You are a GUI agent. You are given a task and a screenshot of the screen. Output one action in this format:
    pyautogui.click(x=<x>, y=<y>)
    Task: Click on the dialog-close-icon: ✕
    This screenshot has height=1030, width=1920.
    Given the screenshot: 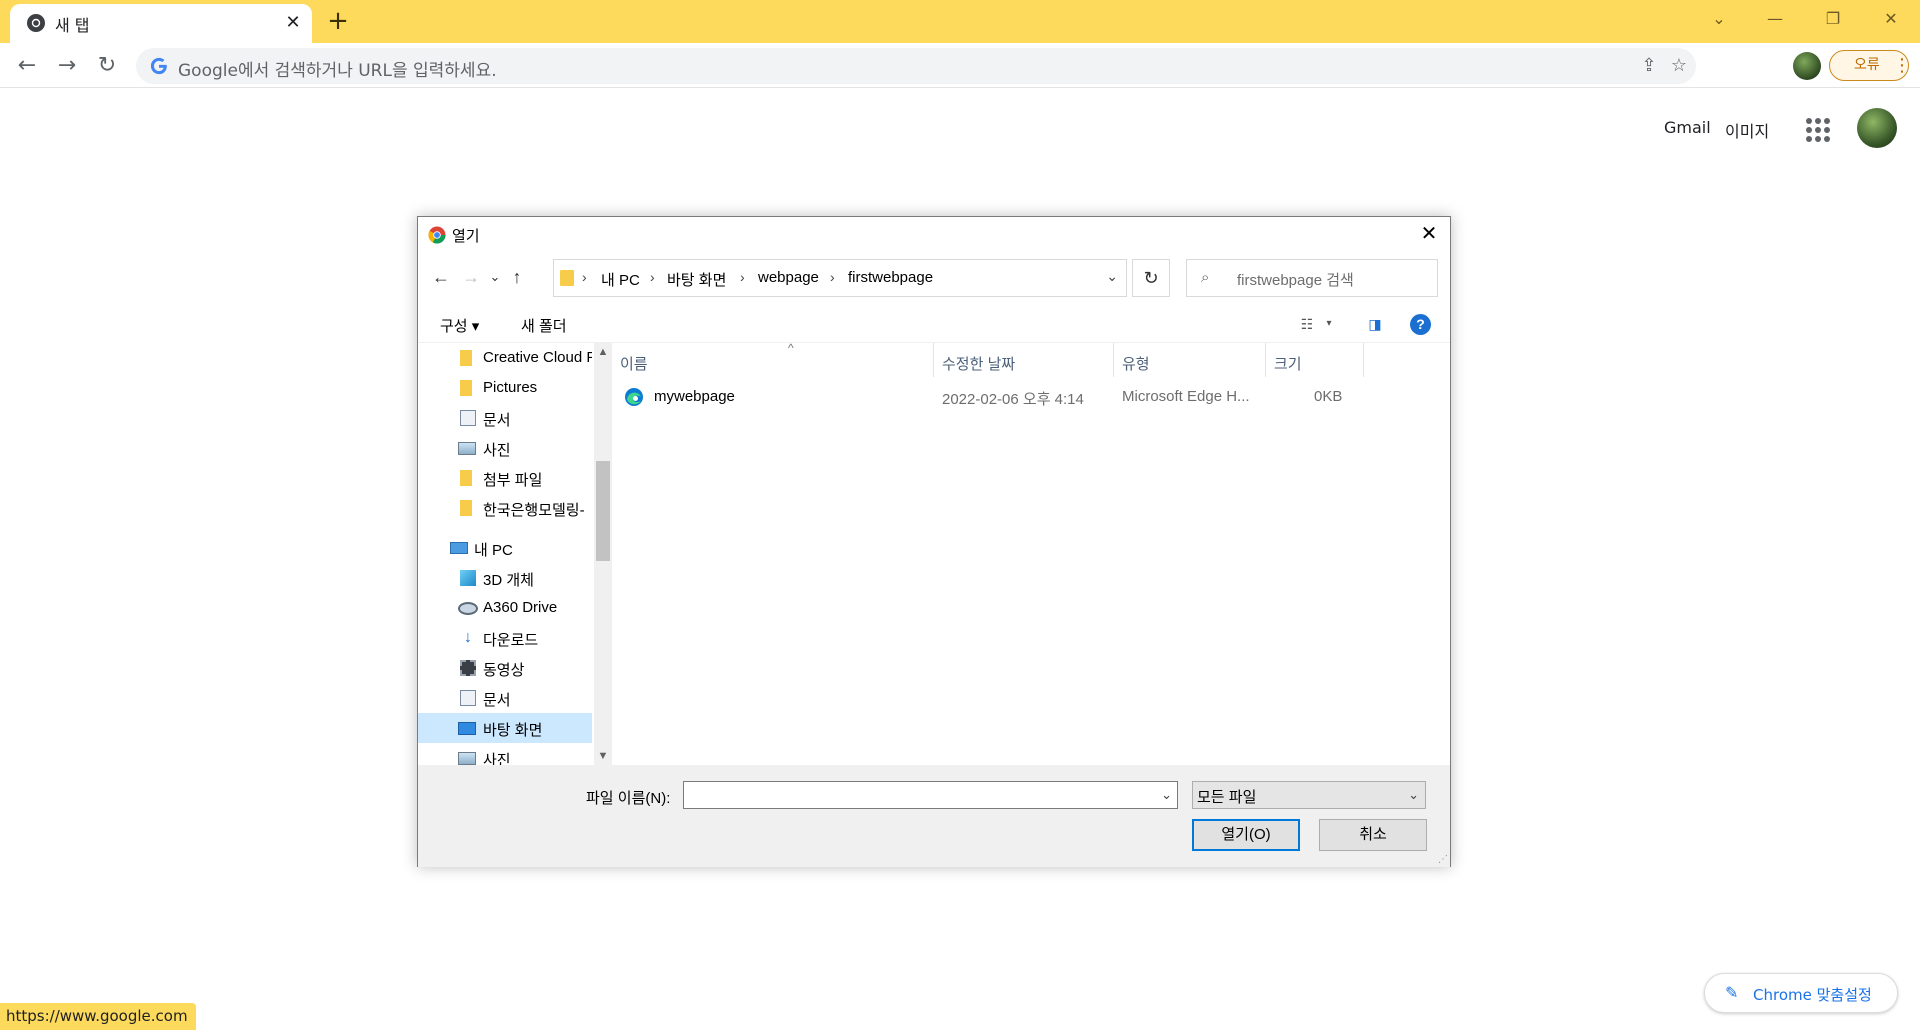 What is the action you would take?
    pyautogui.click(x=1429, y=234)
    